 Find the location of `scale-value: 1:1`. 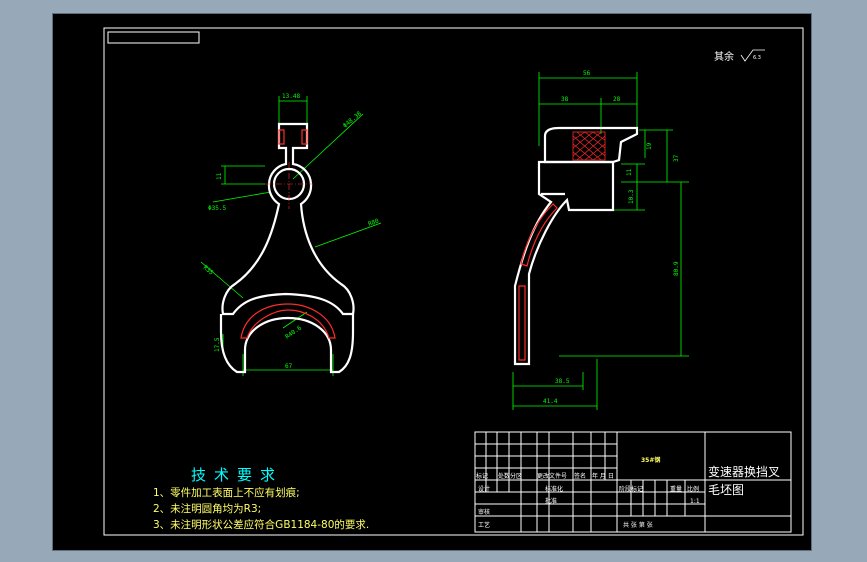

scale-value: 1:1 is located at coordinates (695, 501).